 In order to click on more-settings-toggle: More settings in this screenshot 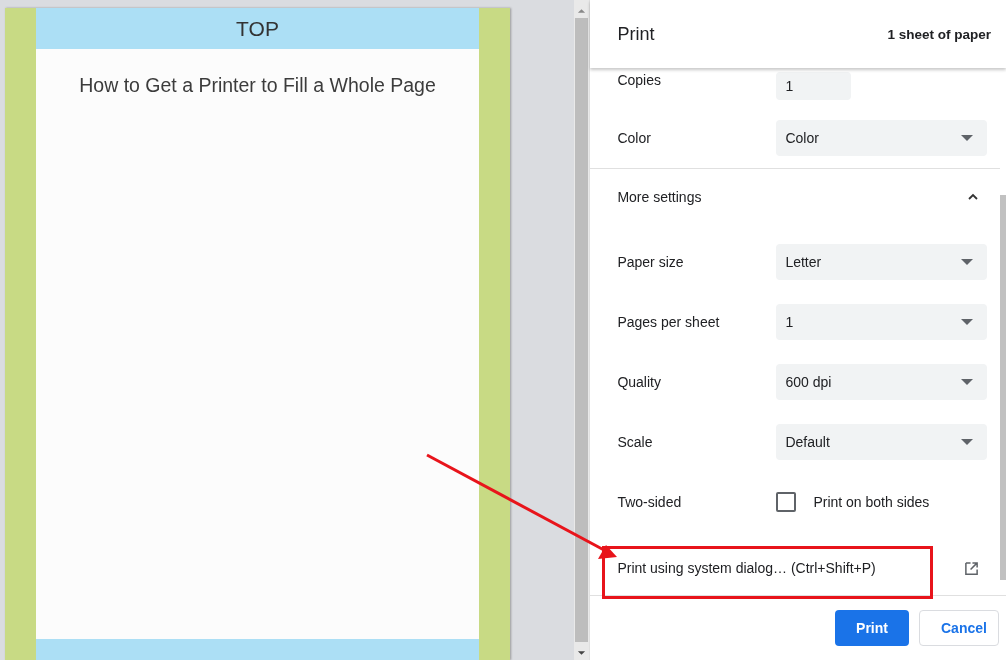, I will do `click(795, 196)`.